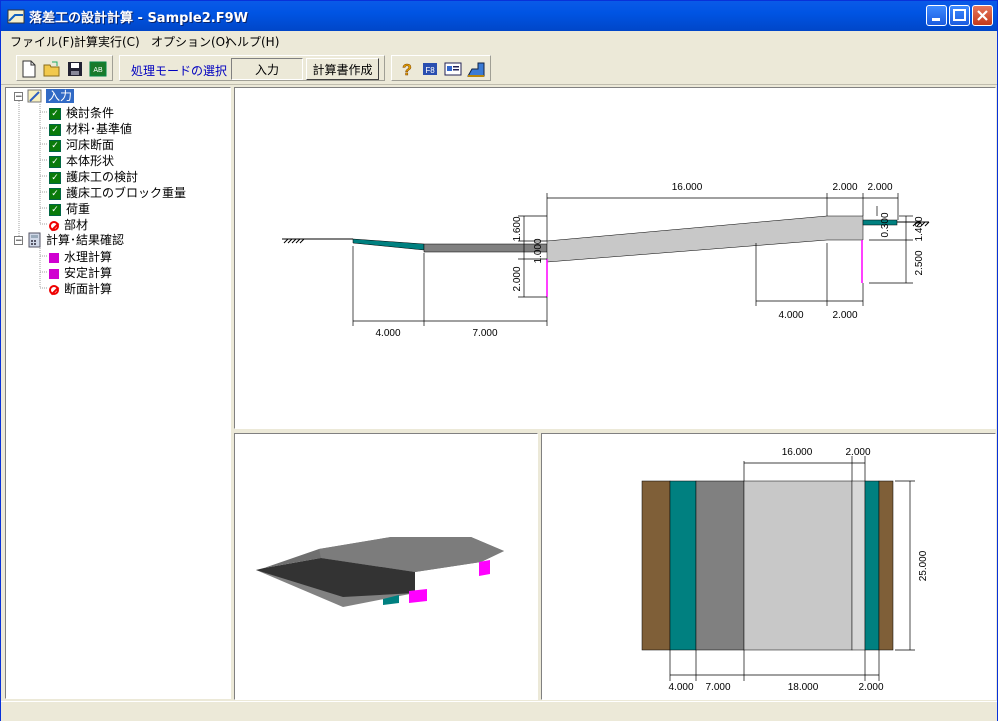  Describe the element at coordinates (52, 69) in the screenshot. I see `open-folder-icon` at that location.